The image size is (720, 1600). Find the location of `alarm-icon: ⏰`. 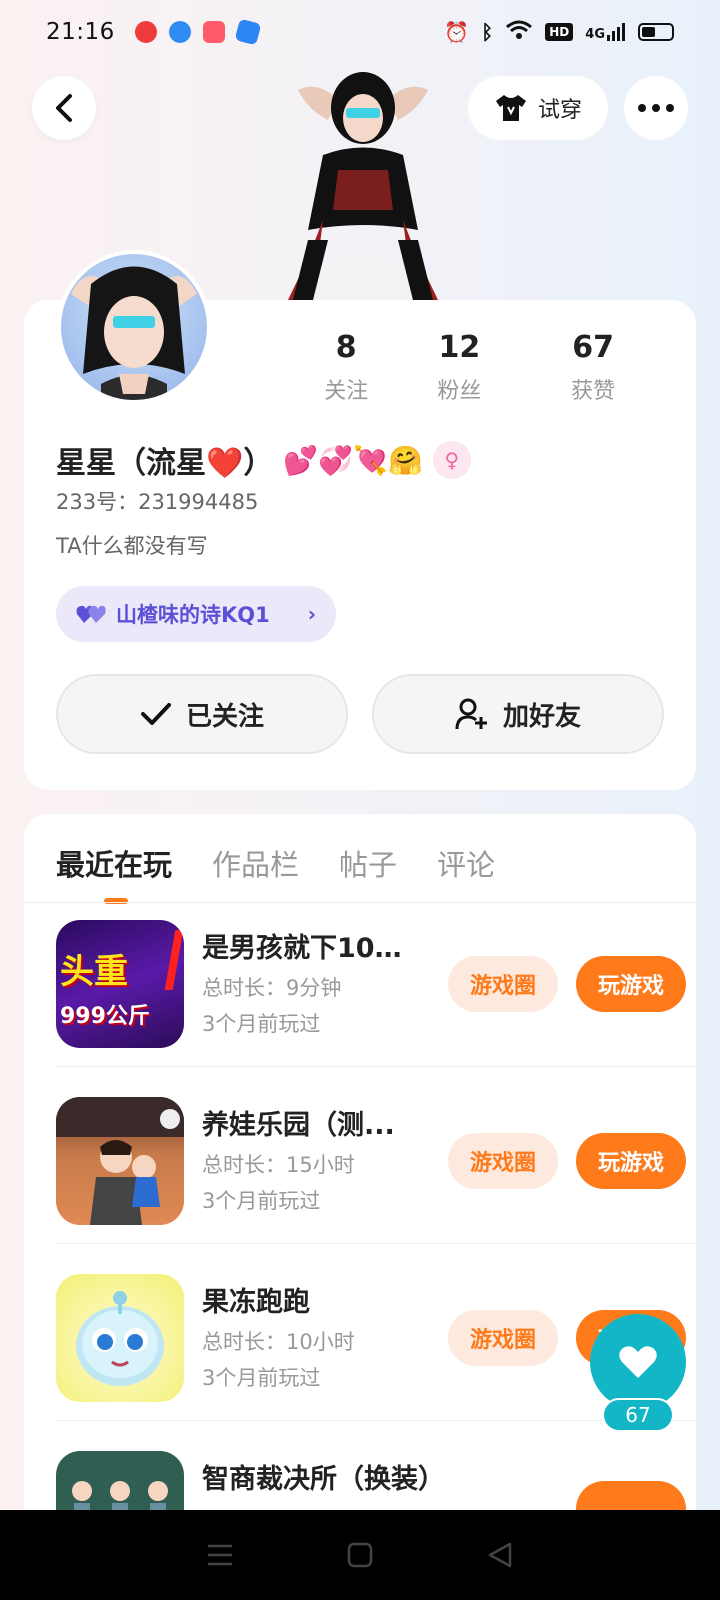

alarm-icon: ⏰ is located at coordinates (457, 32).